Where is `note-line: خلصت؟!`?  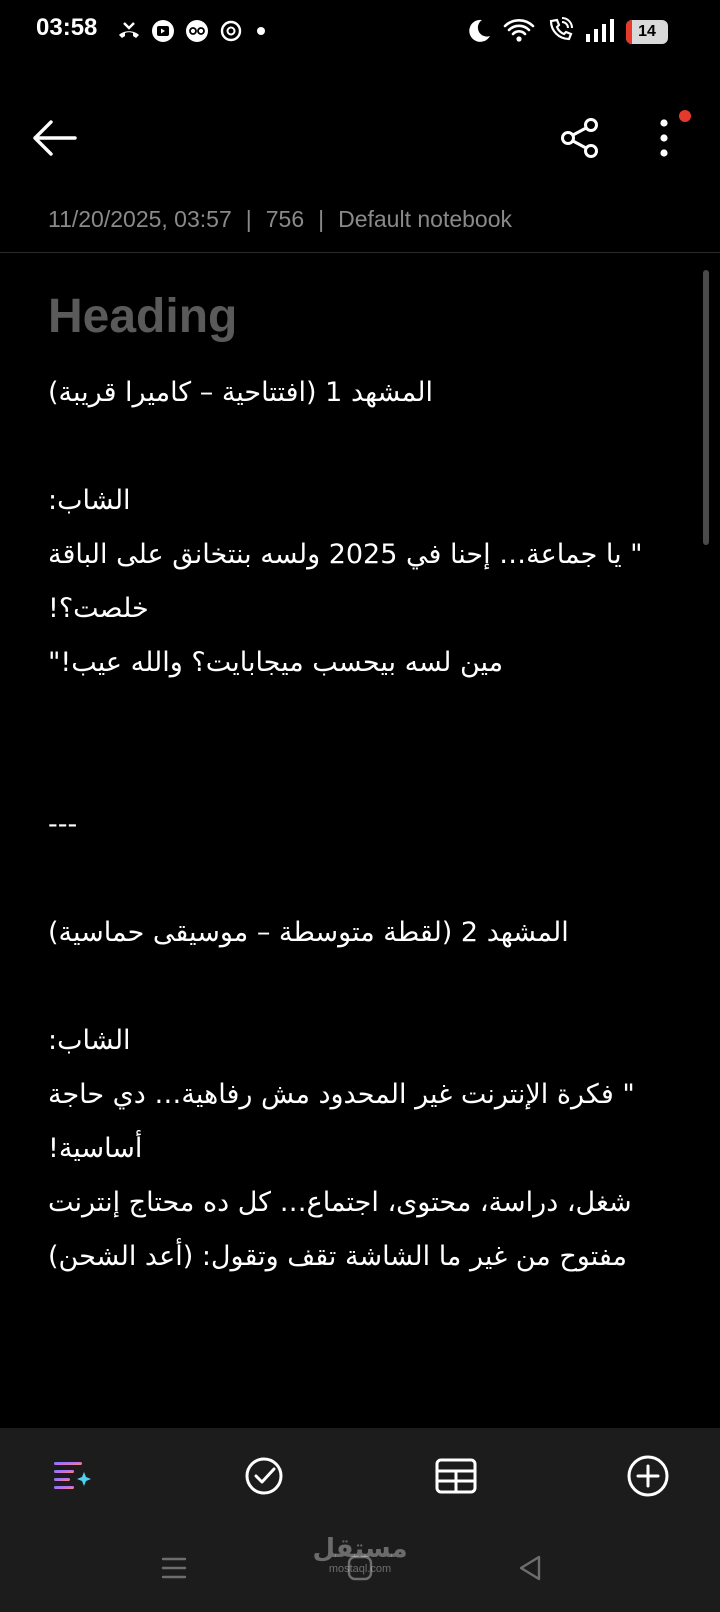
note-line: خلصت؟! is located at coordinates (98, 608).